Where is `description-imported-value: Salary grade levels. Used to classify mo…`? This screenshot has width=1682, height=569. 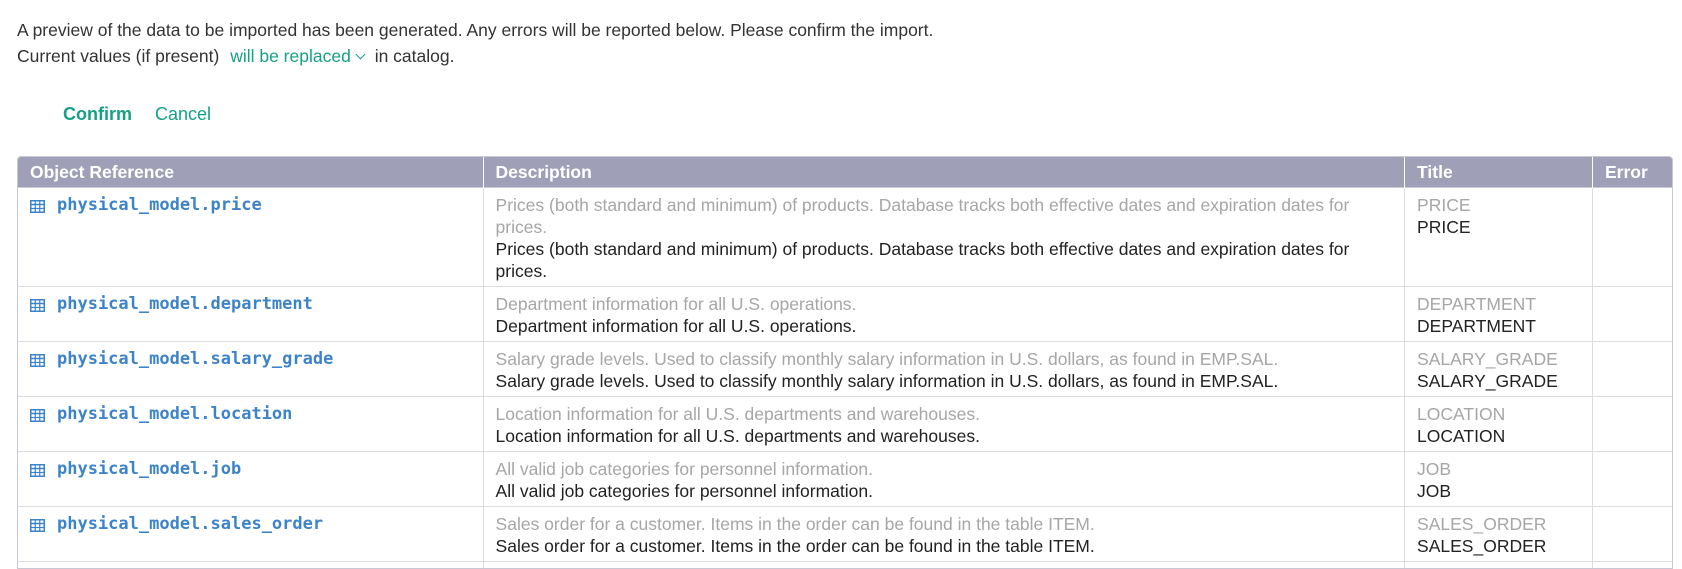
description-imported-value: Salary grade levels. Used to classify mo… is located at coordinates (887, 381).